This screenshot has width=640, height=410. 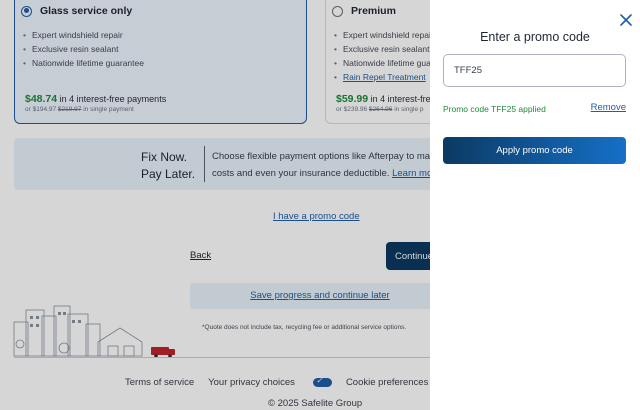 What do you see at coordinates (534, 70) in the screenshot?
I see `promo-code-input` at bounding box center [534, 70].